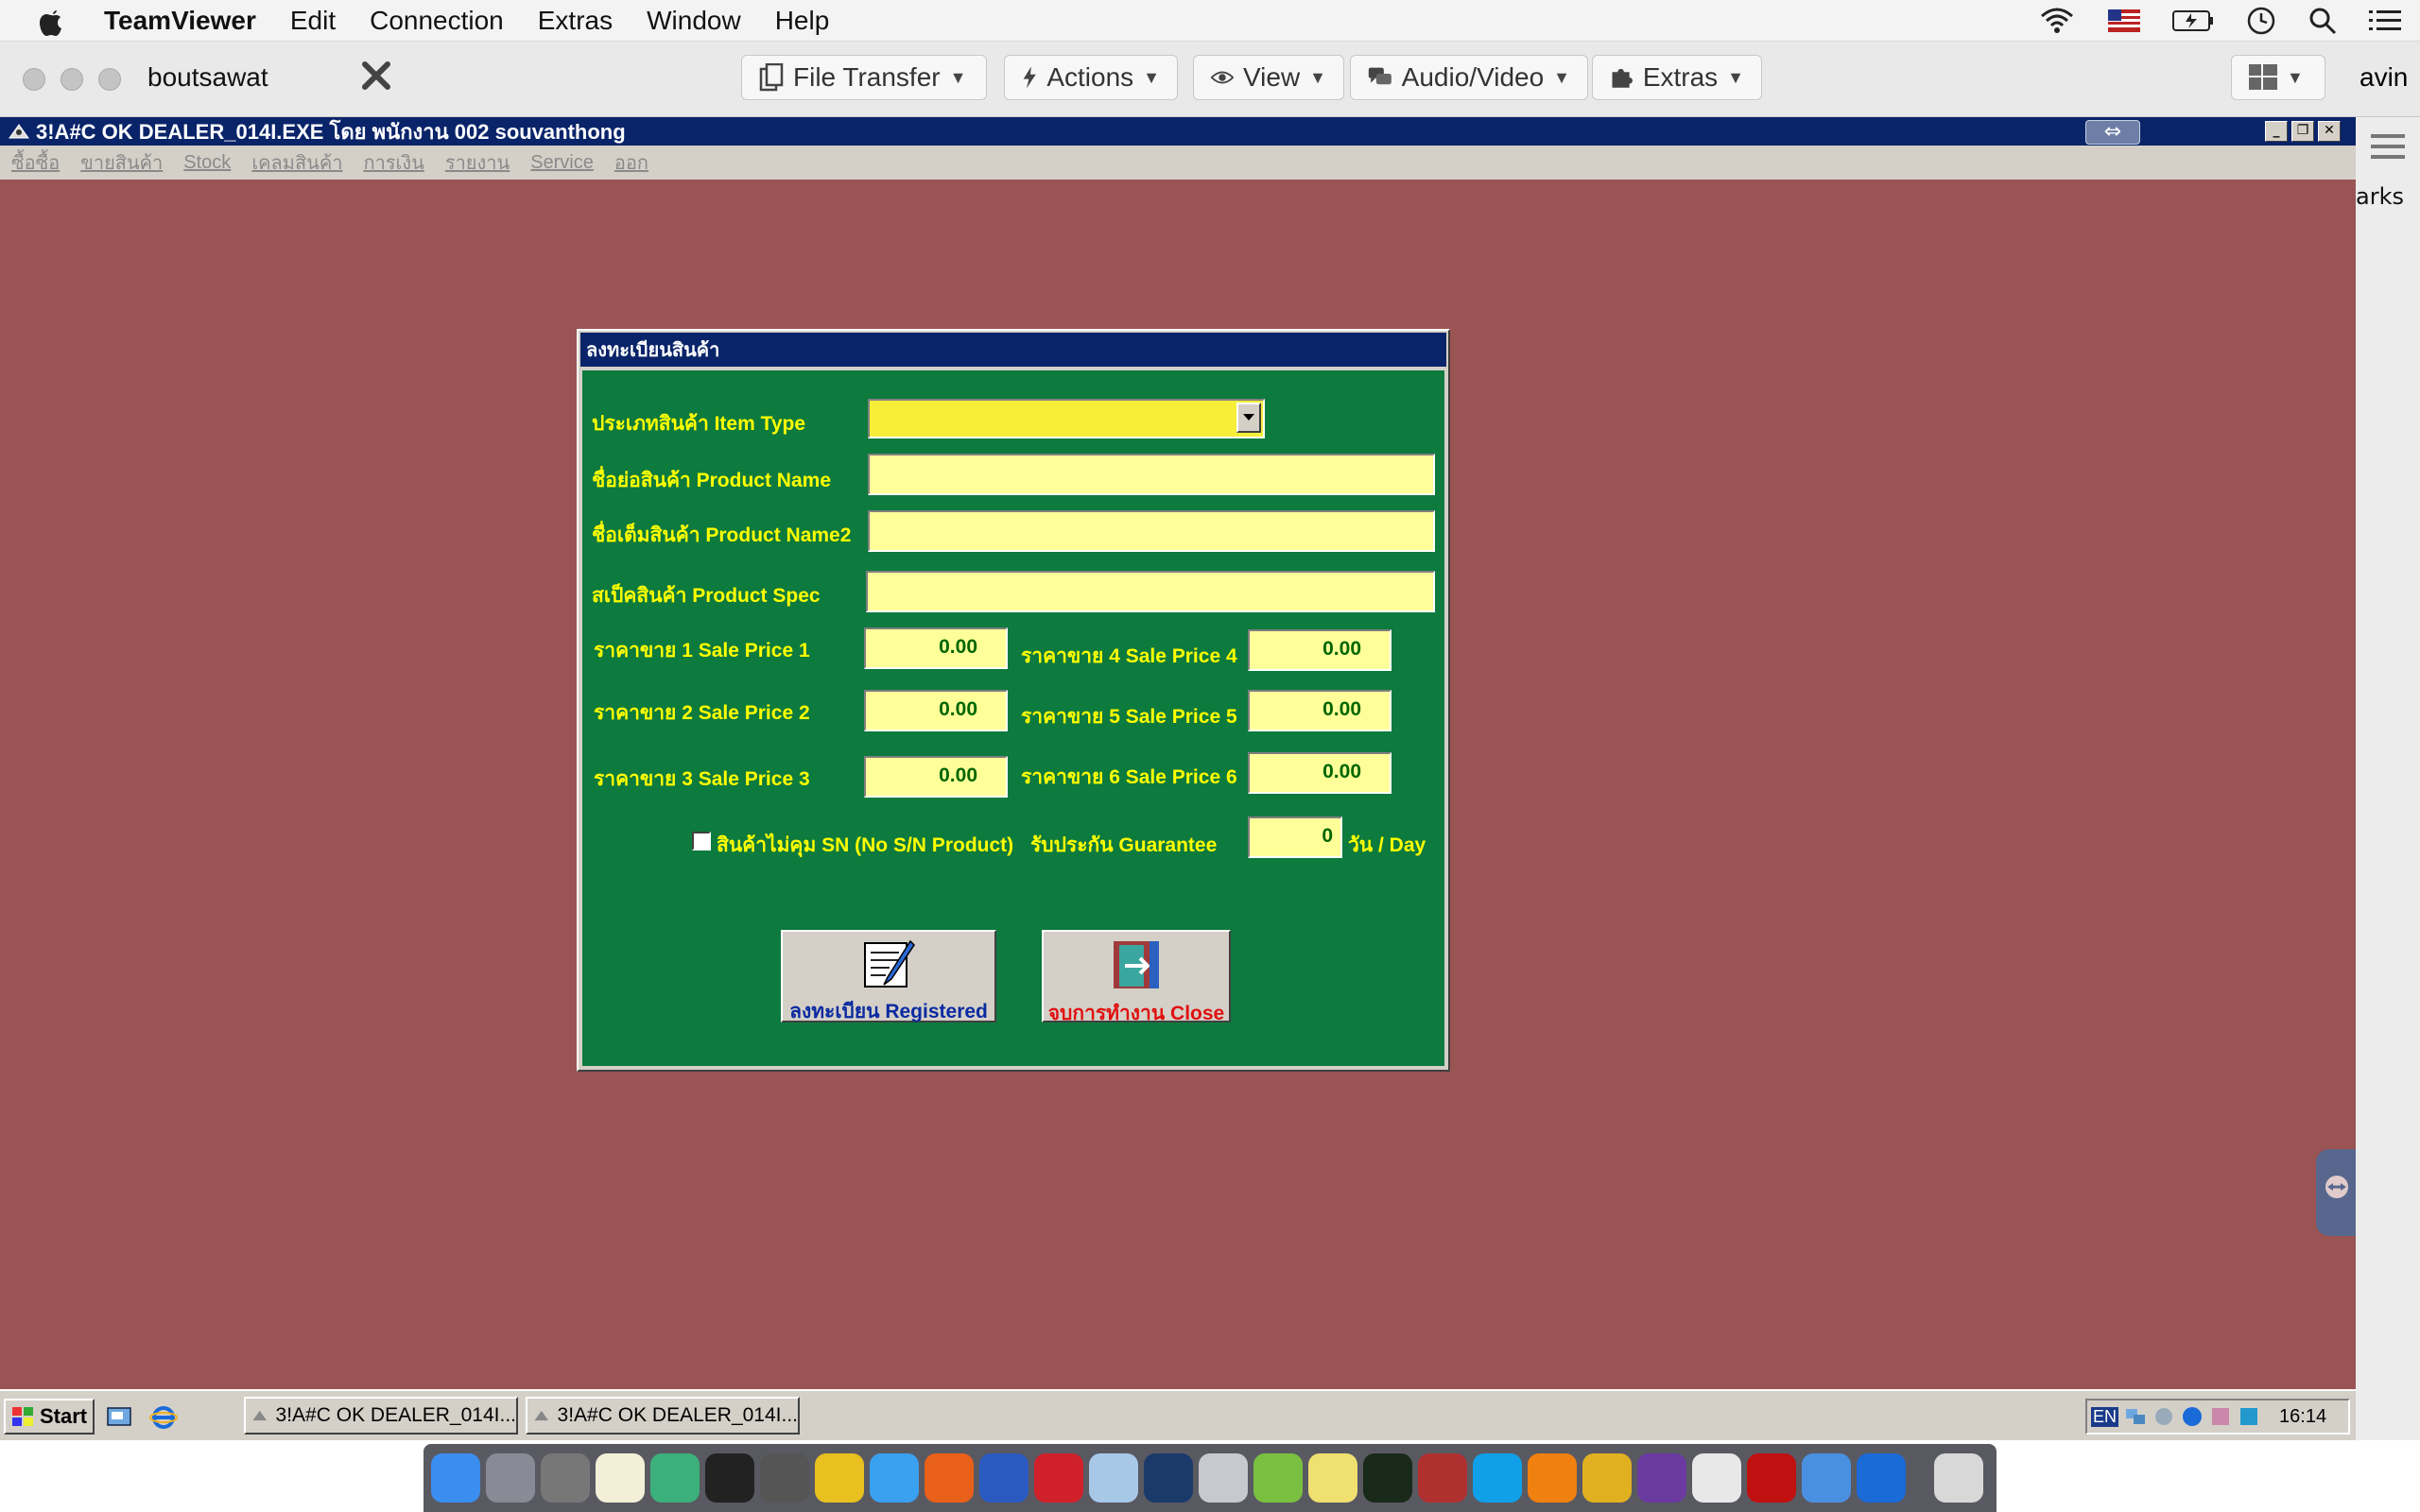  What do you see at coordinates (2192, 1416) in the screenshot?
I see `teamviewer-tray-icon` at bounding box center [2192, 1416].